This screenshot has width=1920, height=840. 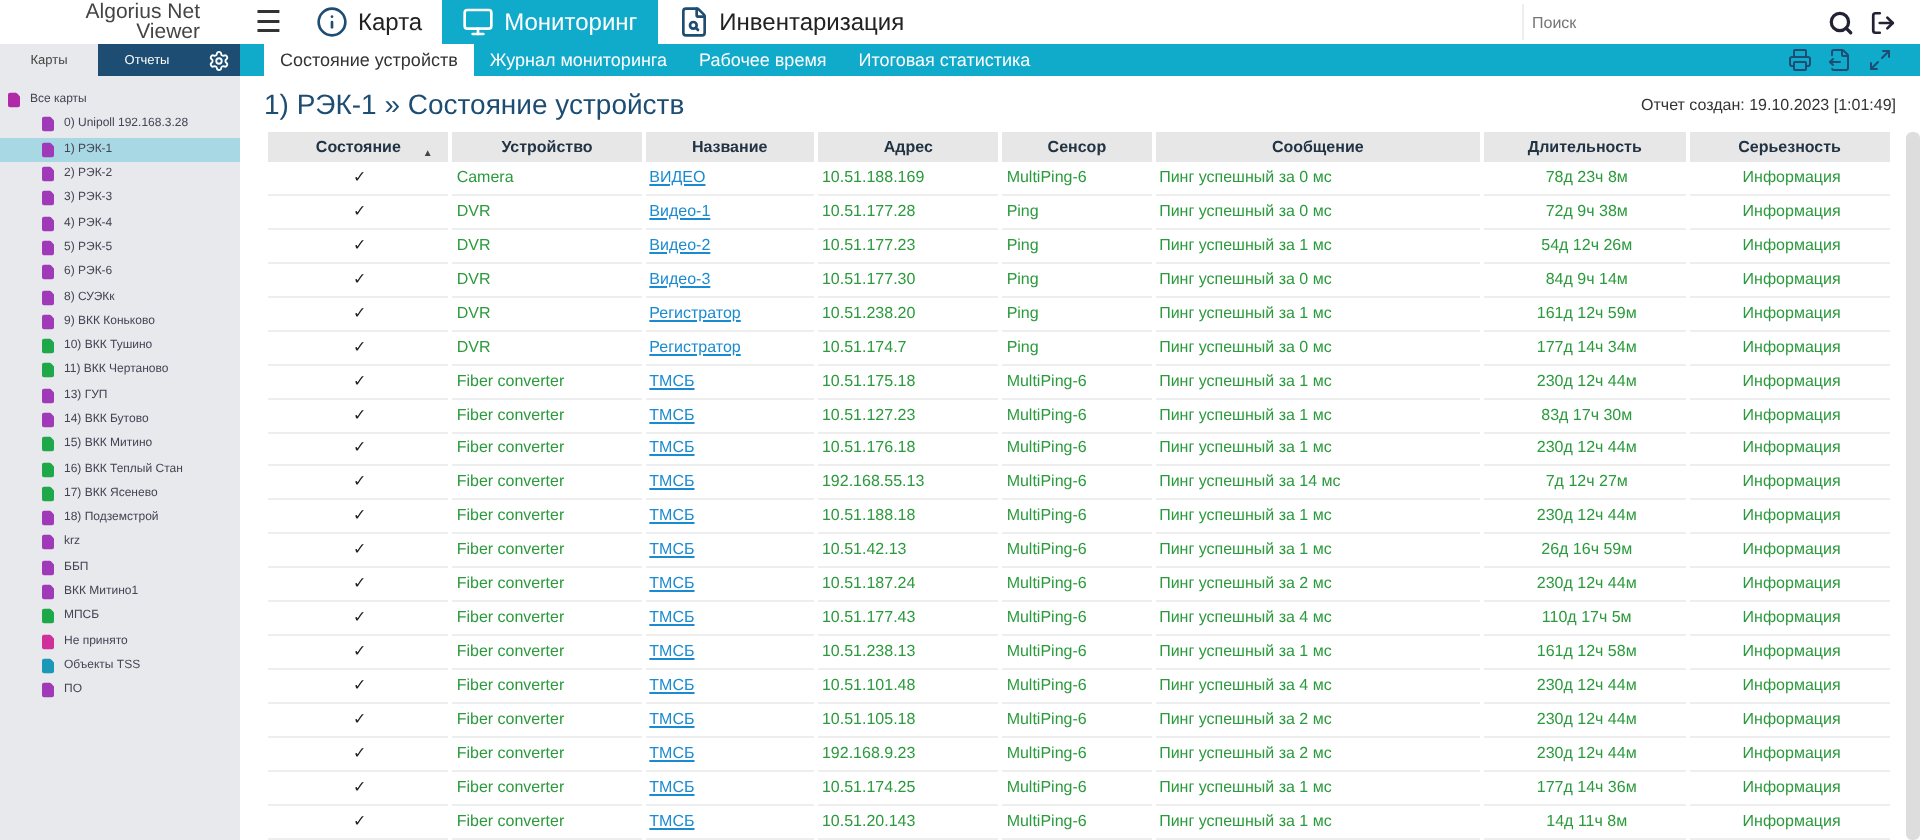 What do you see at coordinates (680, 278) in the screenshot?
I see `device-link: Видео-3` at bounding box center [680, 278].